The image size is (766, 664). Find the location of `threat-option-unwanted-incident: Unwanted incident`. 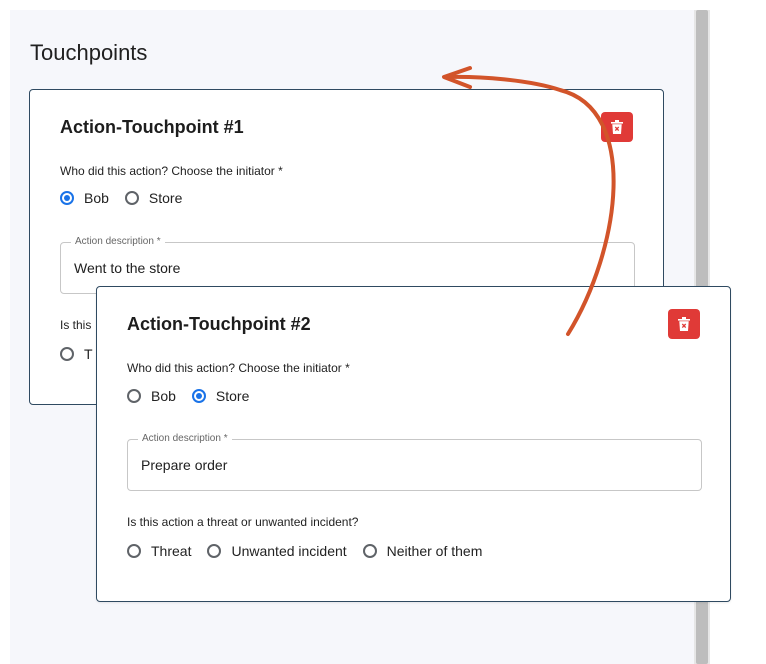

threat-option-unwanted-incident: Unwanted incident is located at coordinates (277, 551).